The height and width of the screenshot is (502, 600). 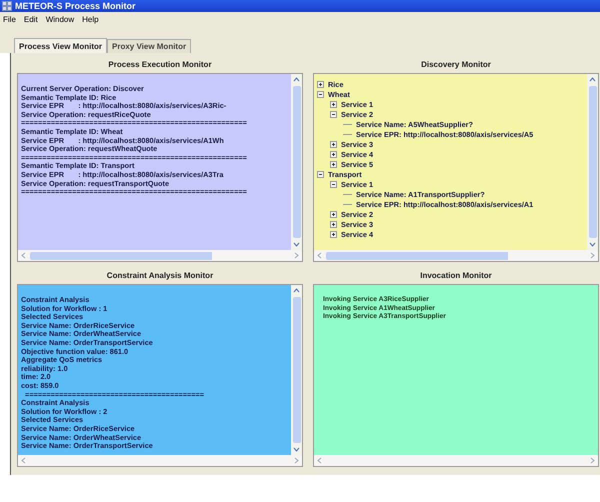 I want to click on panel-title: Constraint Analysis Monitor, so click(x=160, y=276).